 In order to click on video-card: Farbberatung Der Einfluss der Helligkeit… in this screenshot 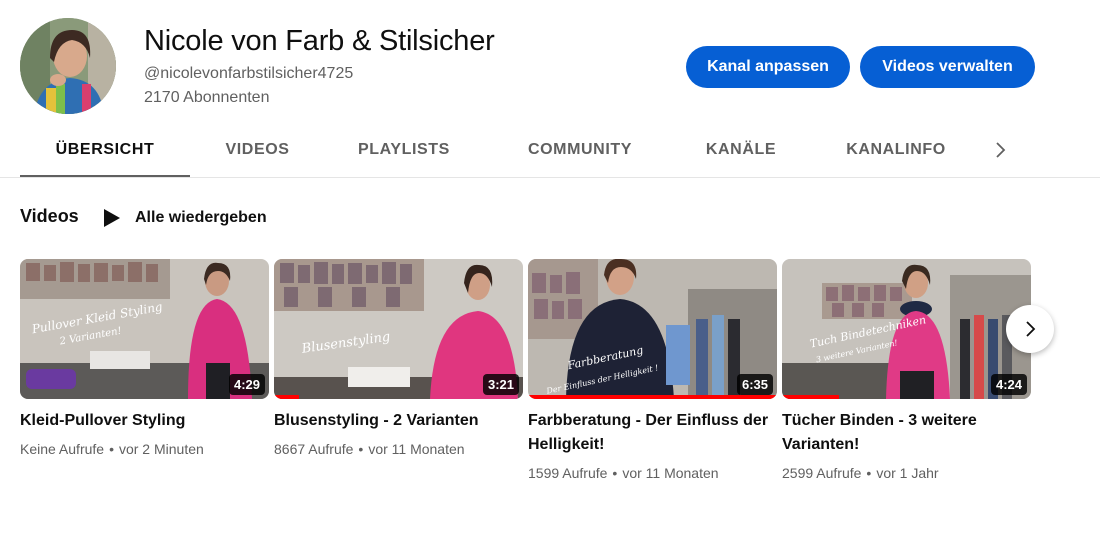, I will do `click(652, 371)`.